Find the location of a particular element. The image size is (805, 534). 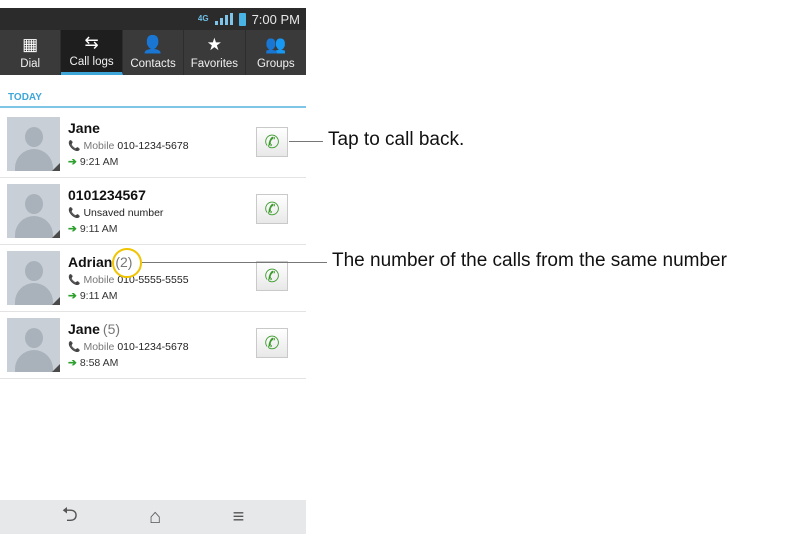

contact-name: Jane is located at coordinates (84, 128).